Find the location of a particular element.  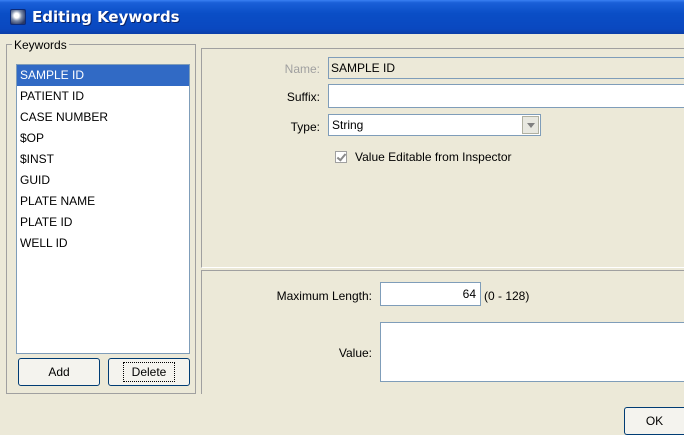

delete-button-label: Delete is located at coordinates (149, 372).